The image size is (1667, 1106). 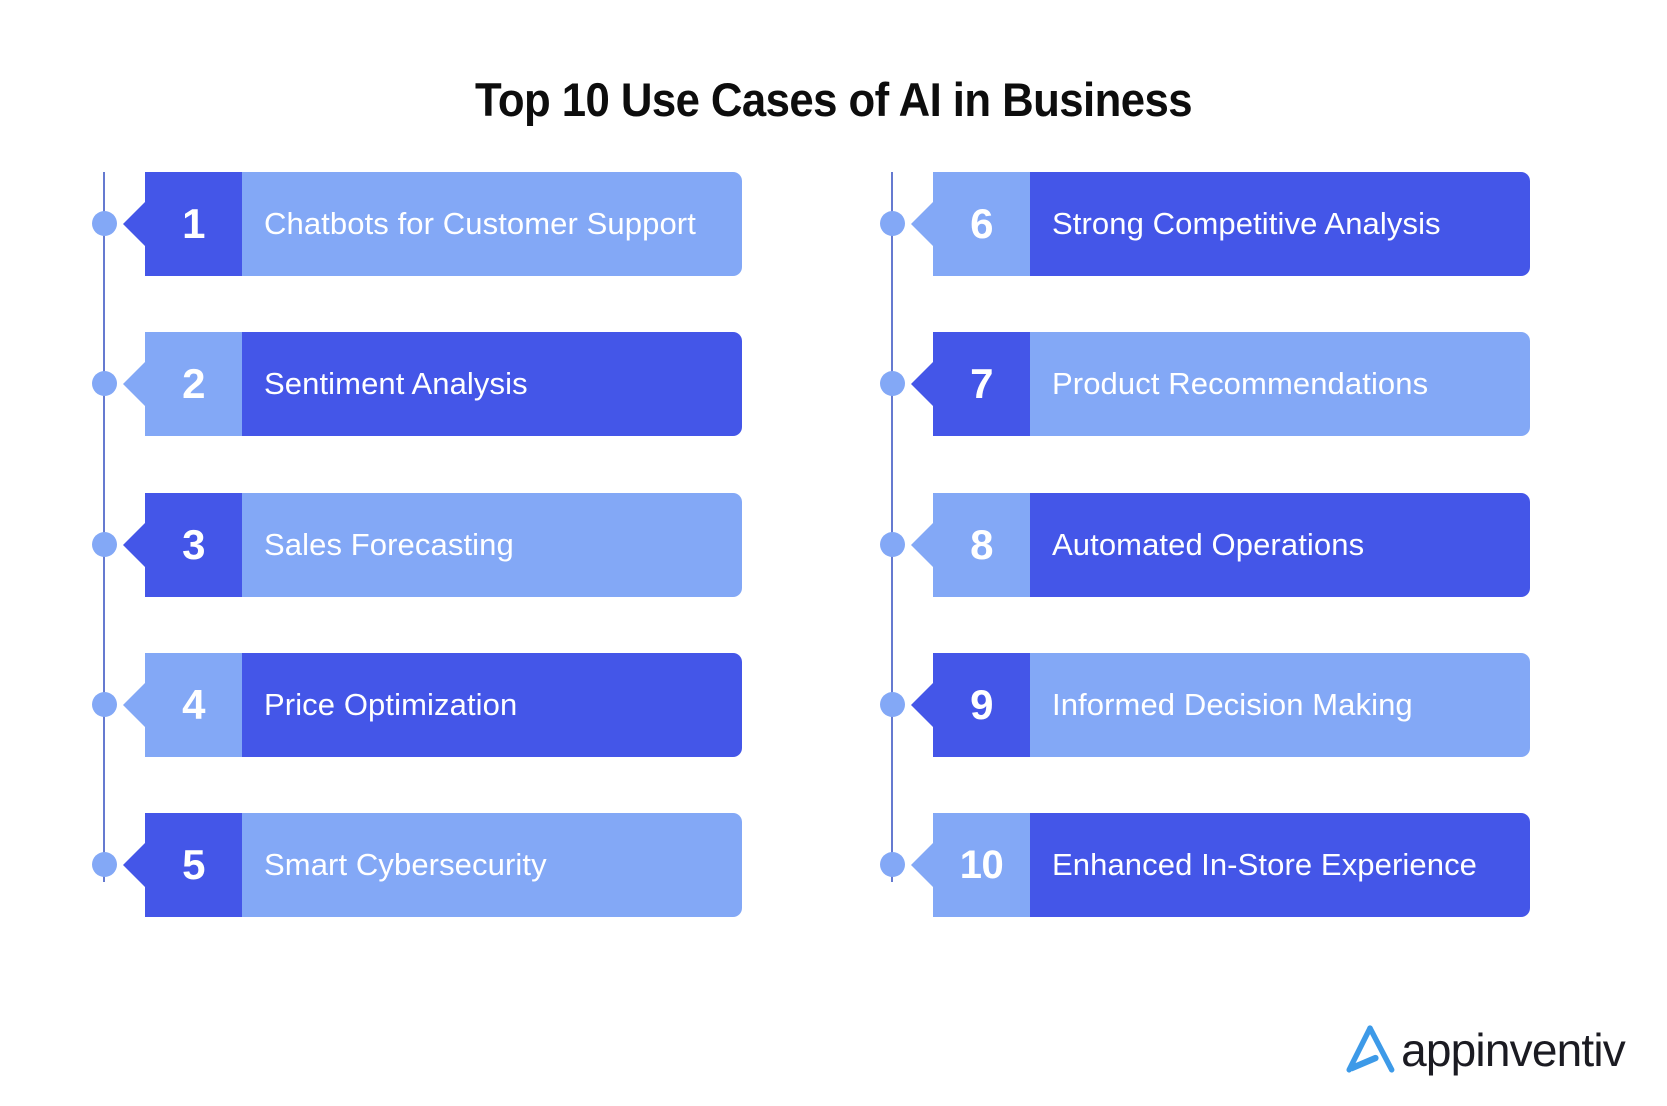 I want to click on item-number: 9, so click(x=981, y=705).